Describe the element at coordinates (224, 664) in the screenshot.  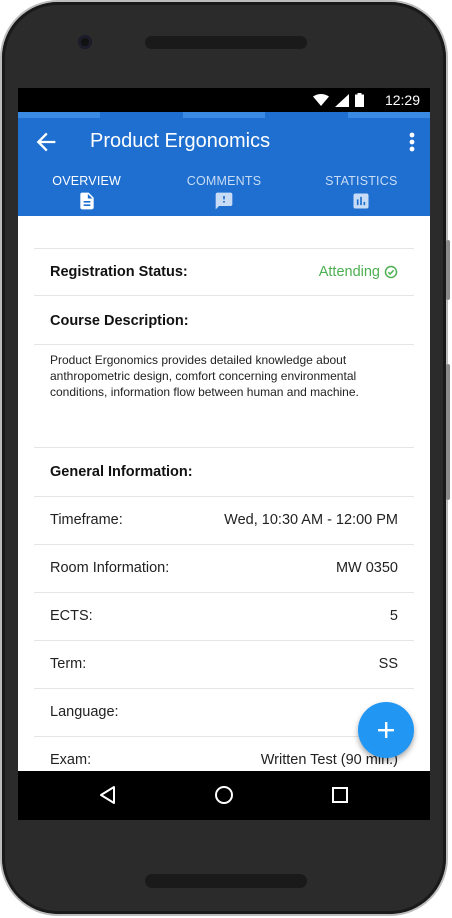
I see `info-row-term: Term: SS` at that location.